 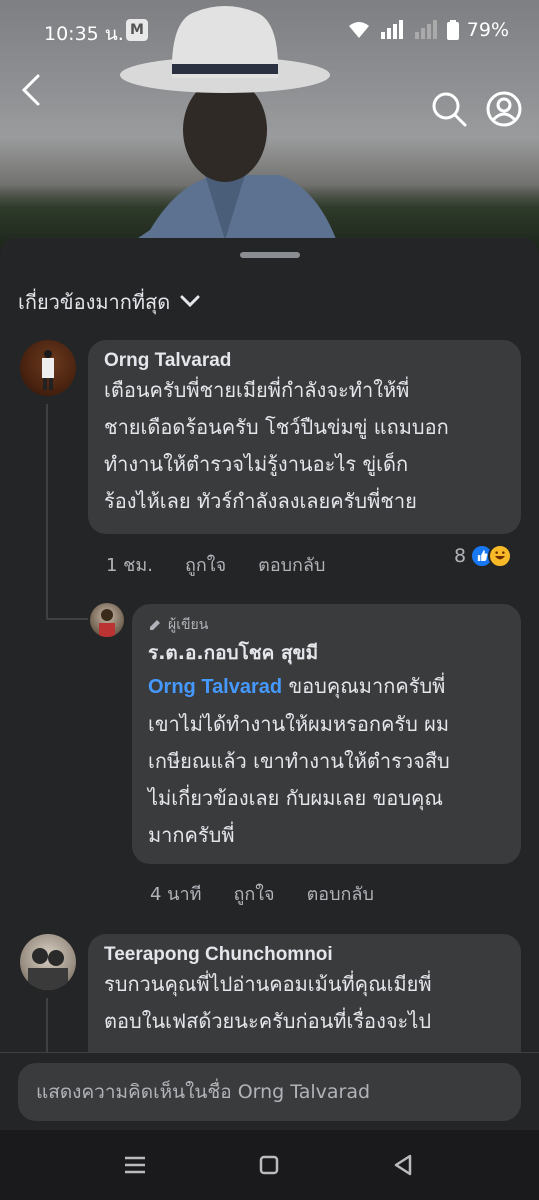 I want to click on system-nav-bar, so click(x=269, y=1165).